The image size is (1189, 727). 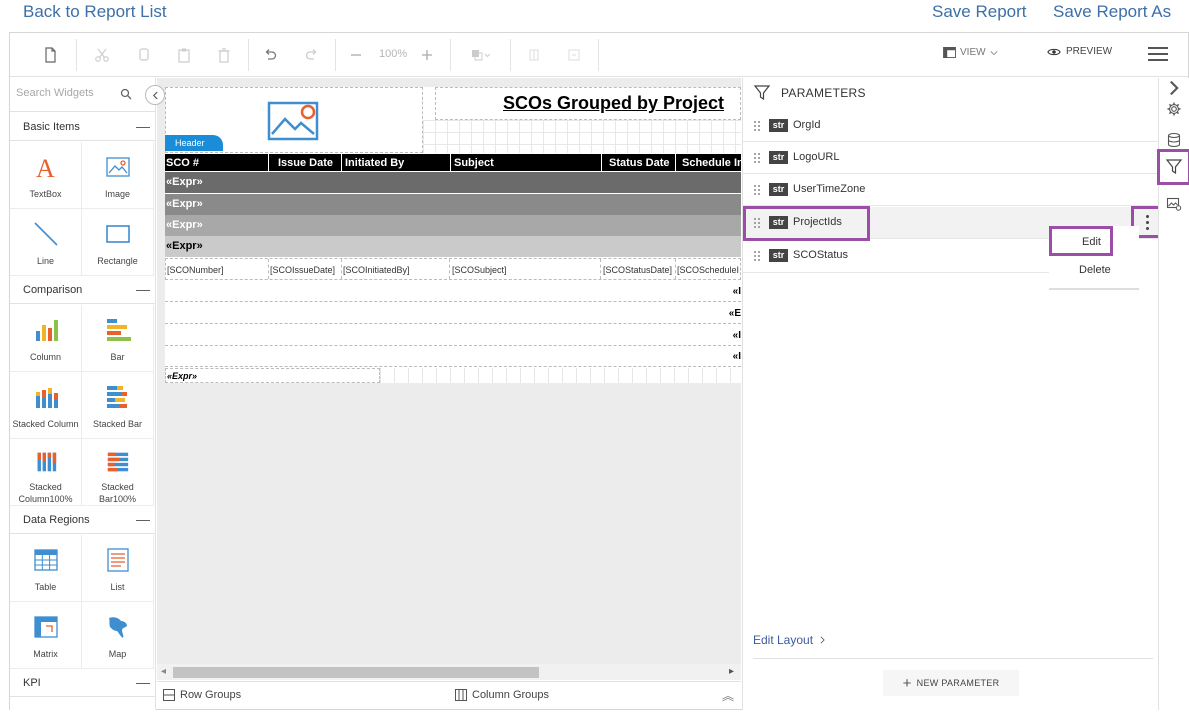 What do you see at coordinates (1174, 204) in the screenshot?
I see `image-settings-icon` at bounding box center [1174, 204].